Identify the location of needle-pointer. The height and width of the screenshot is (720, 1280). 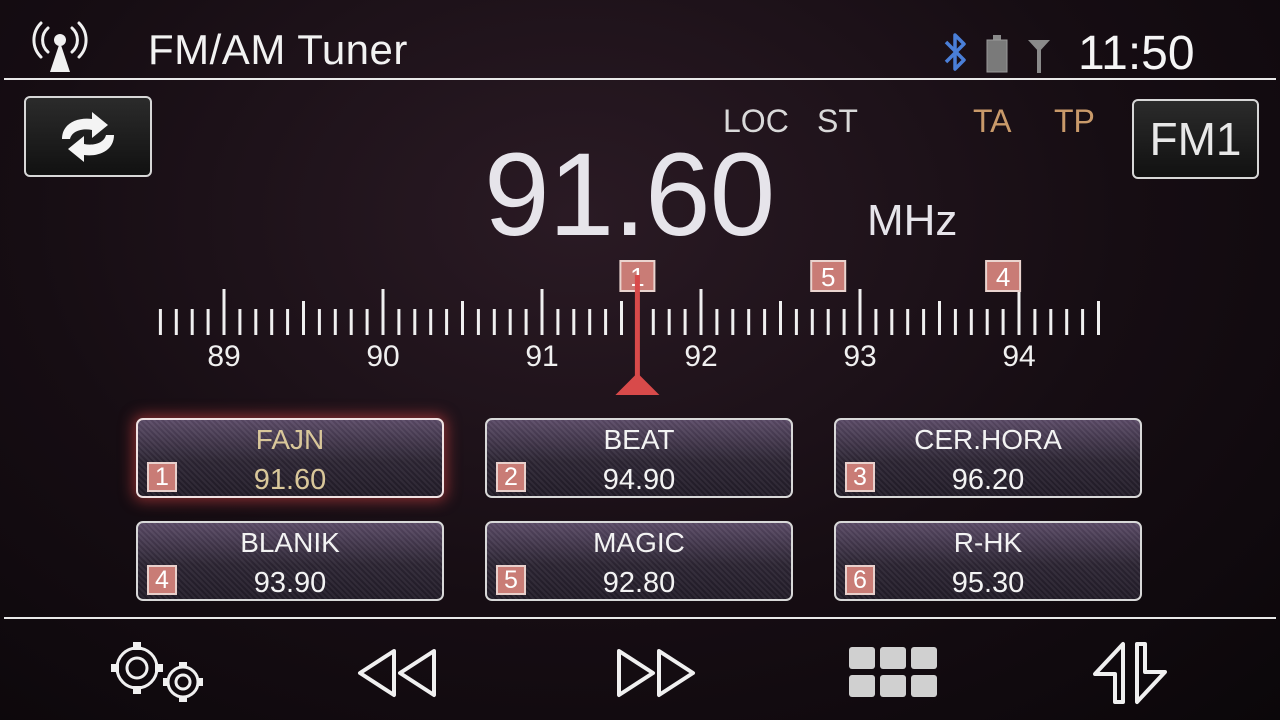
(637, 384).